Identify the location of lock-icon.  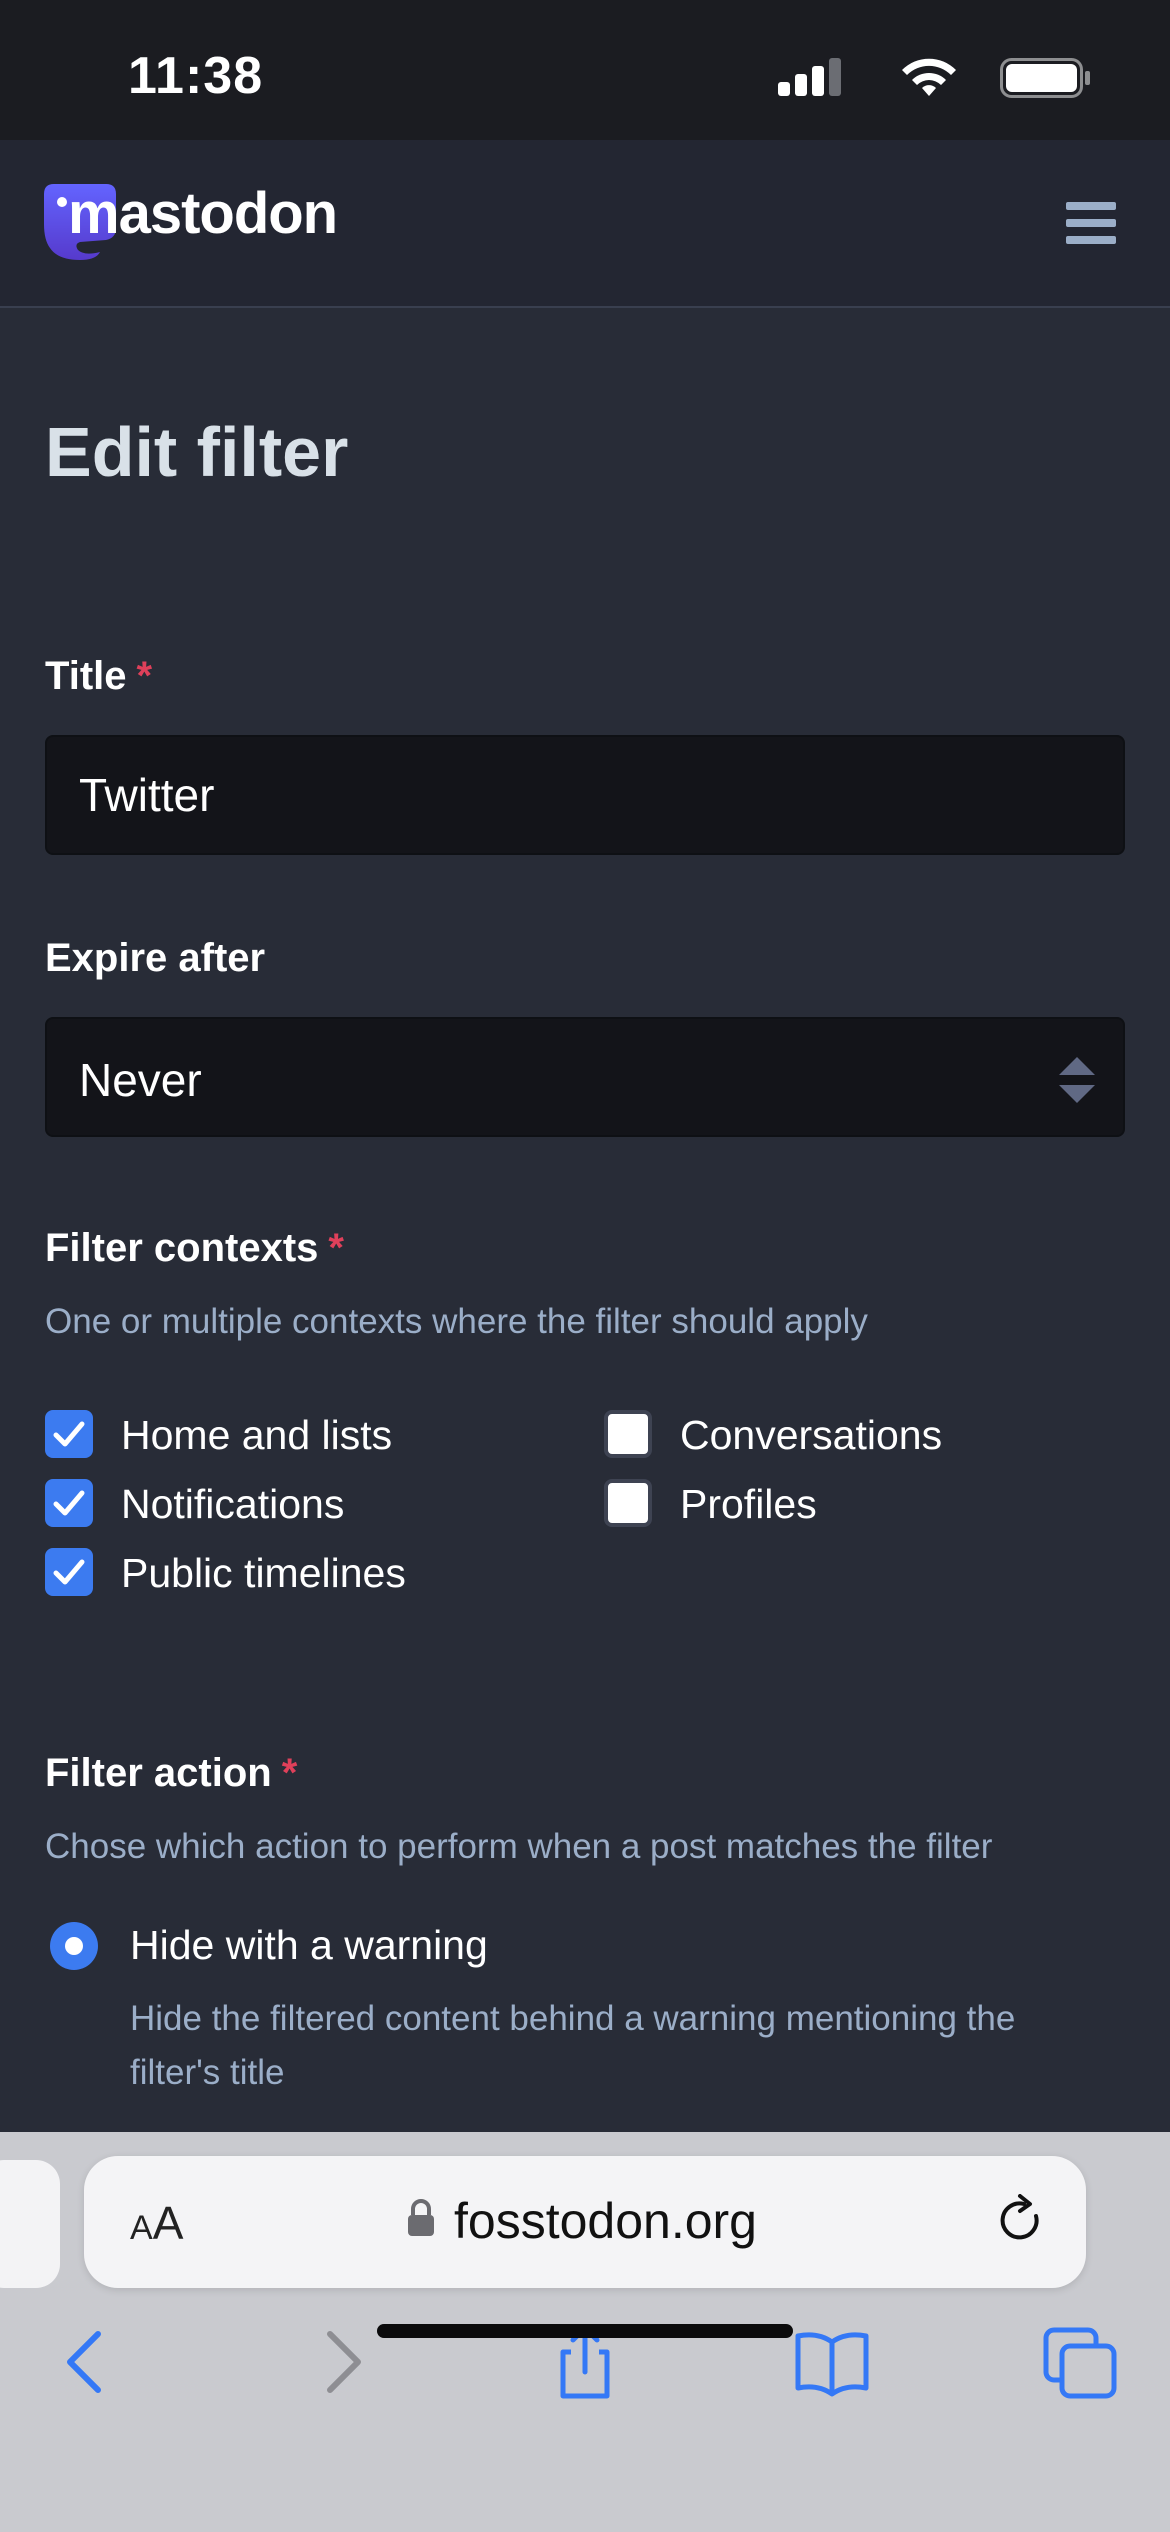
(421, 2217).